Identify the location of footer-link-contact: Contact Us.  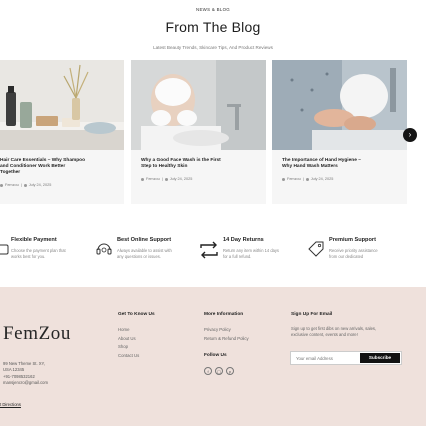
(128, 356).